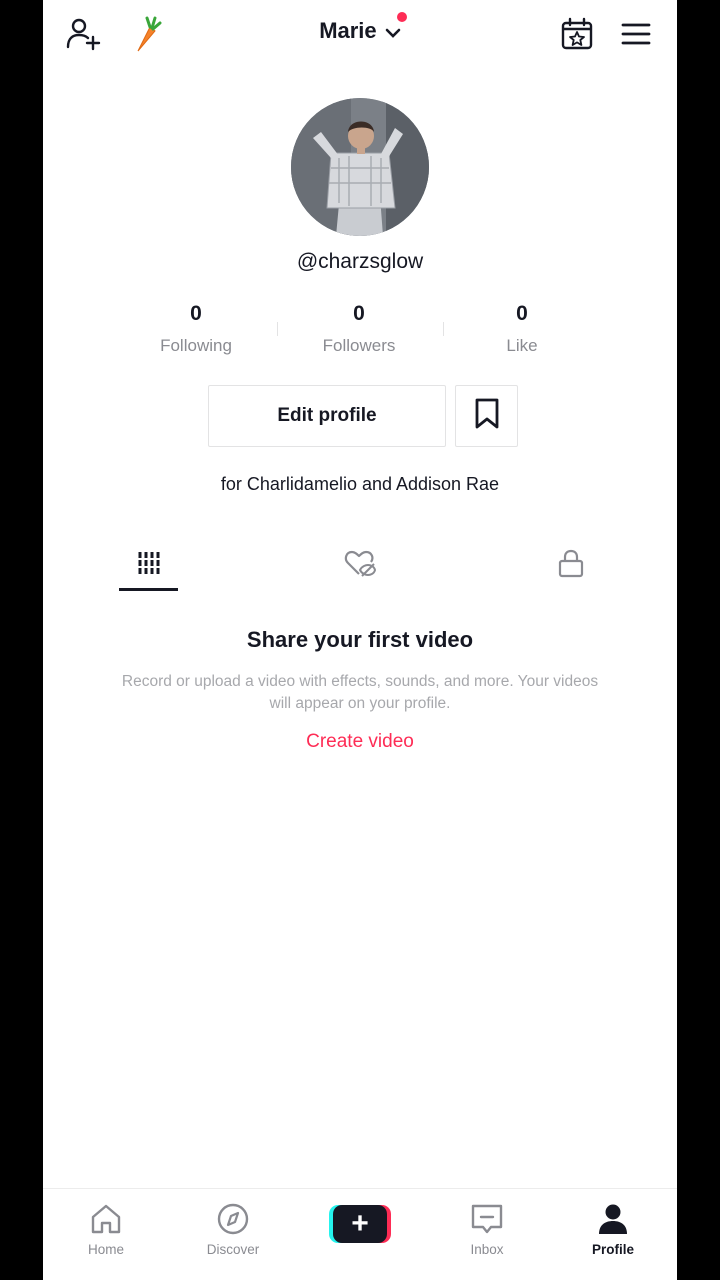 This screenshot has width=720, height=1280. I want to click on account-name: Marie, so click(348, 30).